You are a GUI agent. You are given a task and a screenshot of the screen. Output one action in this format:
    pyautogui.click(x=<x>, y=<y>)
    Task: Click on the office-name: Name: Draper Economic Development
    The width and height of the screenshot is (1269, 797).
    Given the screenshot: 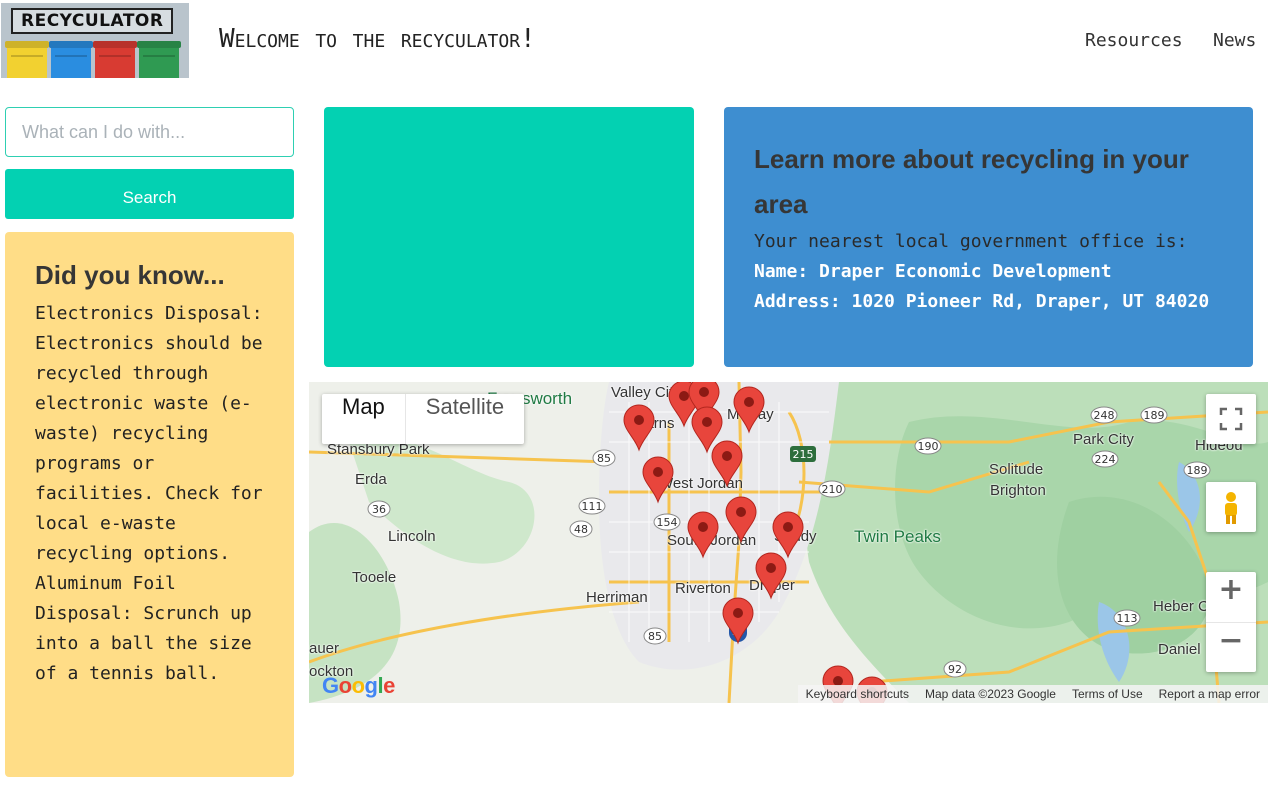 What is the action you would take?
    pyautogui.click(x=933, y=271)
    